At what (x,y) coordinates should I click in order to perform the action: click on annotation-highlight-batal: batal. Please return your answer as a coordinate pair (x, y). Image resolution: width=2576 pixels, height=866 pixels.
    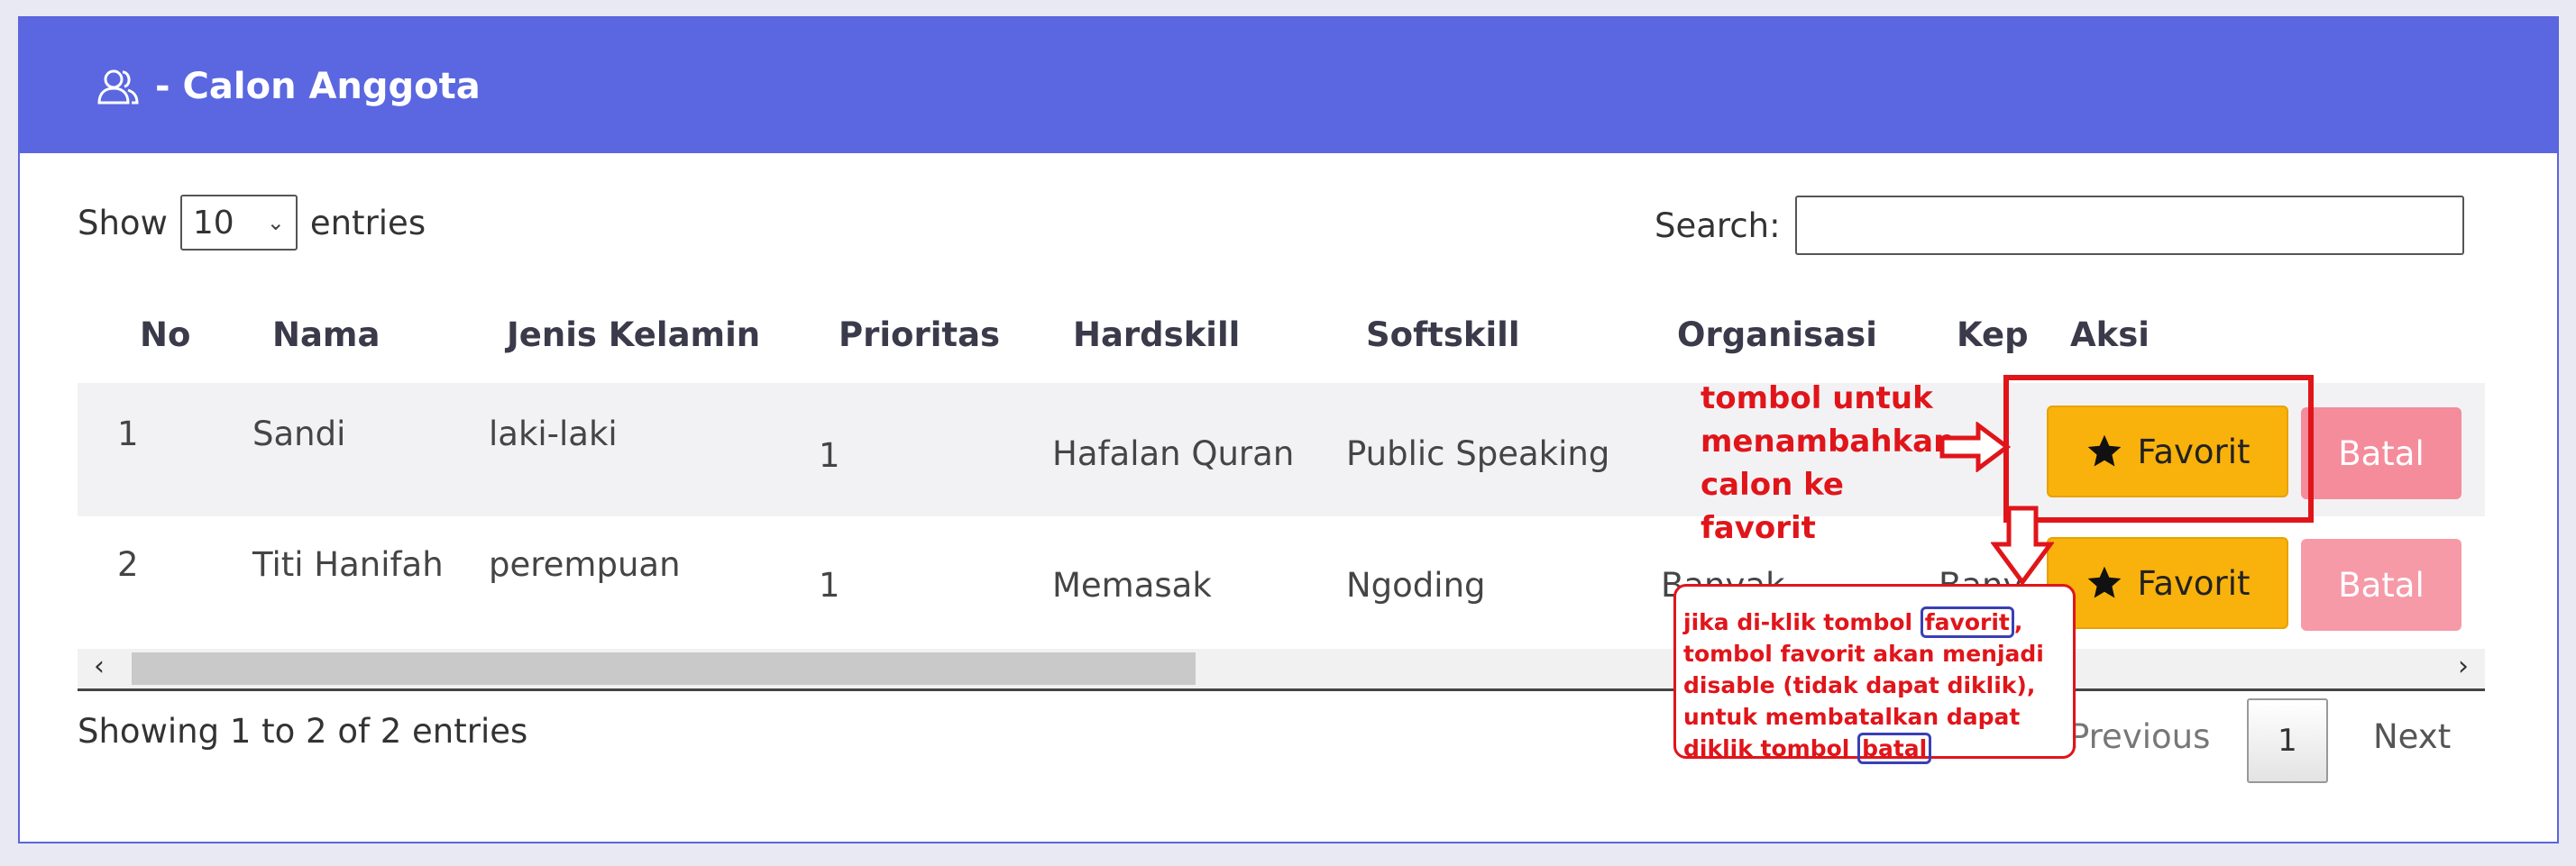
    Looking at the image, I should click on (1894, 748).